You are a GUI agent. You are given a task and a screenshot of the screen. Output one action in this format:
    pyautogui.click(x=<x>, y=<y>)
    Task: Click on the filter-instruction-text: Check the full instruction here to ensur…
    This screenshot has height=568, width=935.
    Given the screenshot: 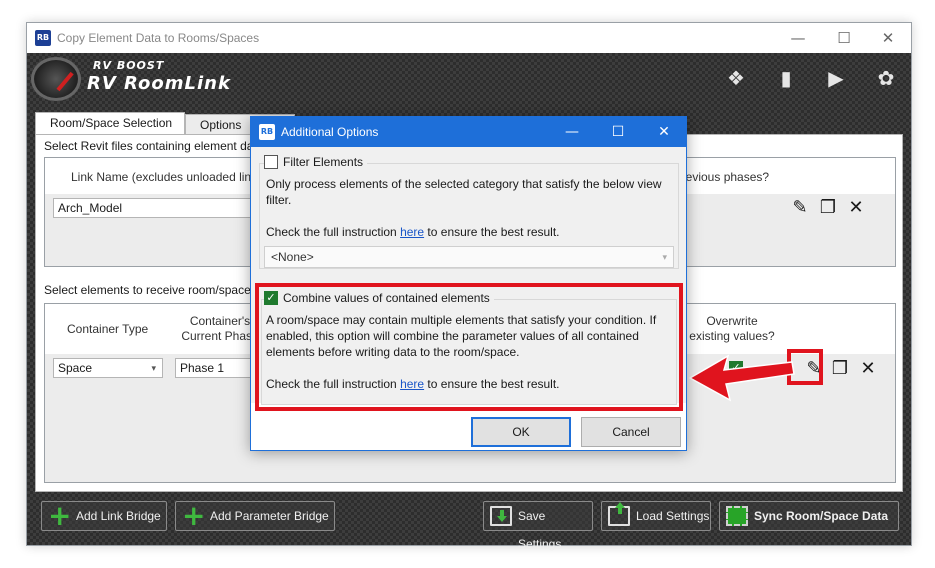 What is the action you would take?
    pyautogui.click(x=468, y=232)
    